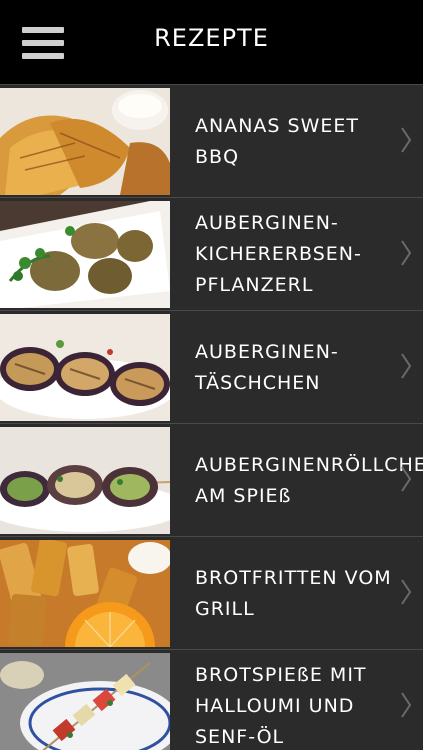  What do you see at coordinates (309, 480) in the screenshot?
I see `recipe-title: AUBERGINENRÖLLCHEN AM SPIEß` at bounding box center [309, 480].